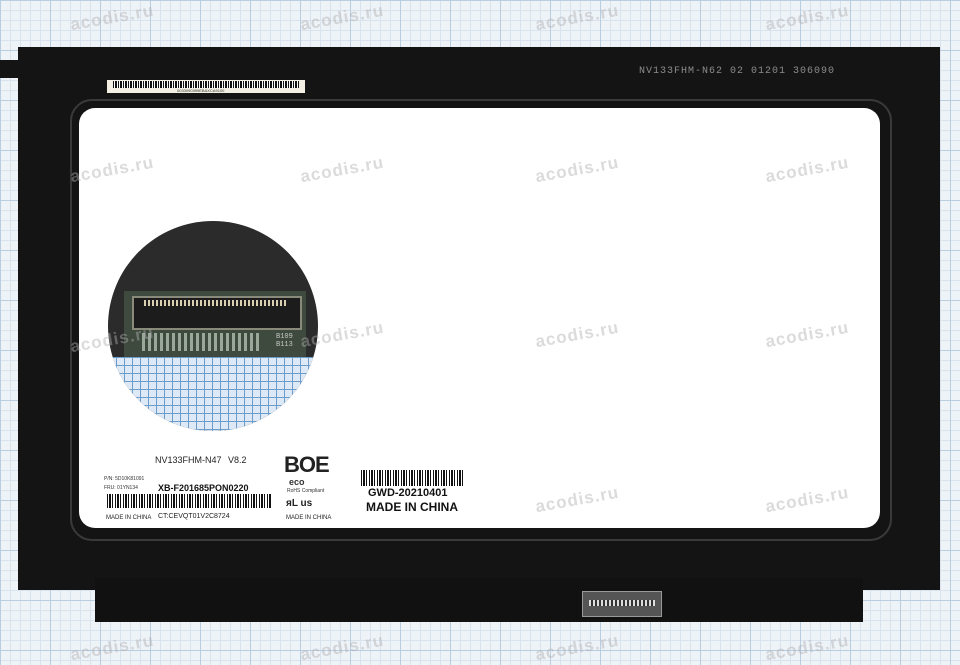 This screenshot has height=665, width=960. I want to click on panel-reference-code: NV133FHM-N62 02 01201 306090, so click(737, 71).